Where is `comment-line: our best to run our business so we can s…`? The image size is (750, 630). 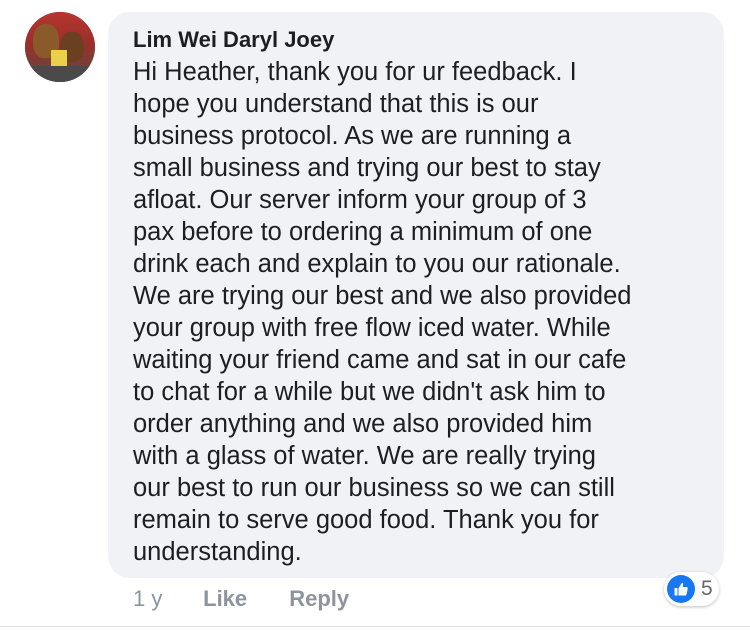
comment-line: our best to run our business so we can s… is located at coordinates (374, 488).